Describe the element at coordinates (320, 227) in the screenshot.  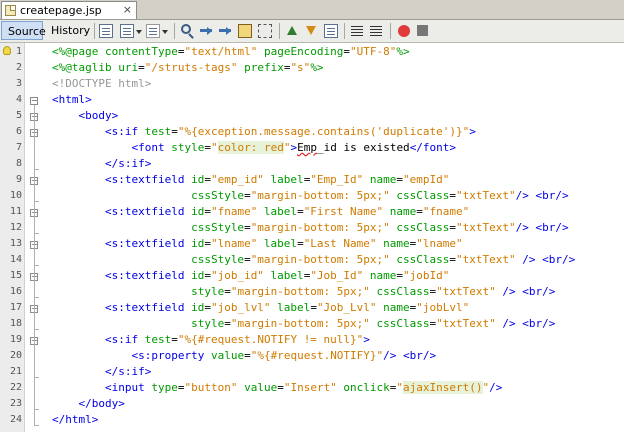
I see `code-token: "margin-bottom: 5px;"` at that location.